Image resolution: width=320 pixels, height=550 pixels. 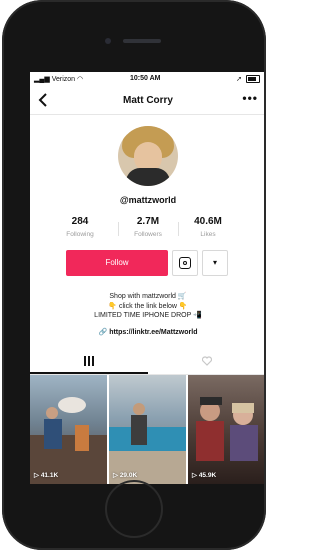 I want to click on status-time: 10:50 AM, so click(x=145, y=78).